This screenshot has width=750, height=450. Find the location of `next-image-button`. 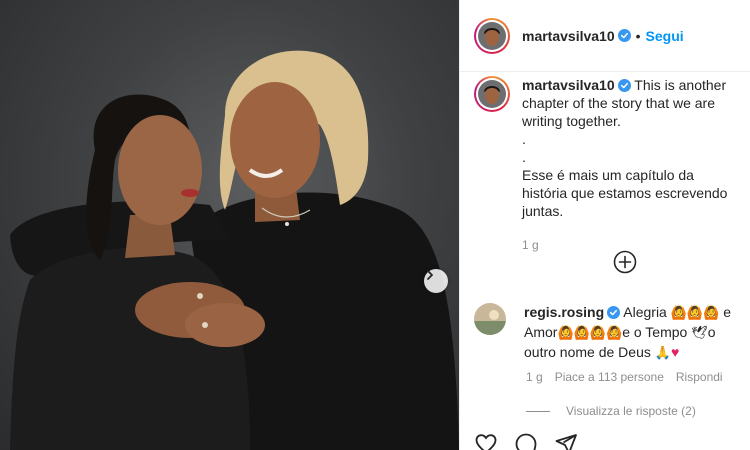

next-image-button is located at coordinates (436, 281).